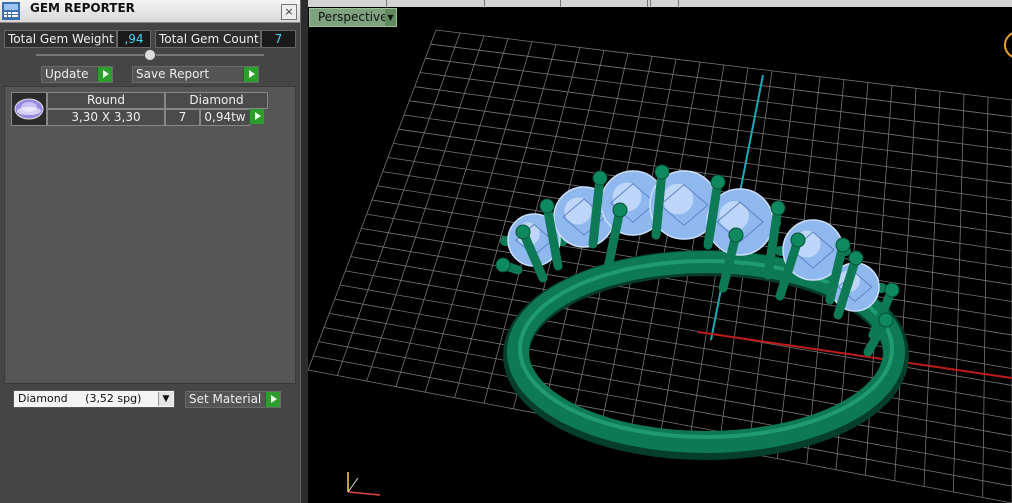 The image size is (1012, 503). Describe the element at coordinates (29, 109) in the screenshot. I see `round-gem-icon` at that location.